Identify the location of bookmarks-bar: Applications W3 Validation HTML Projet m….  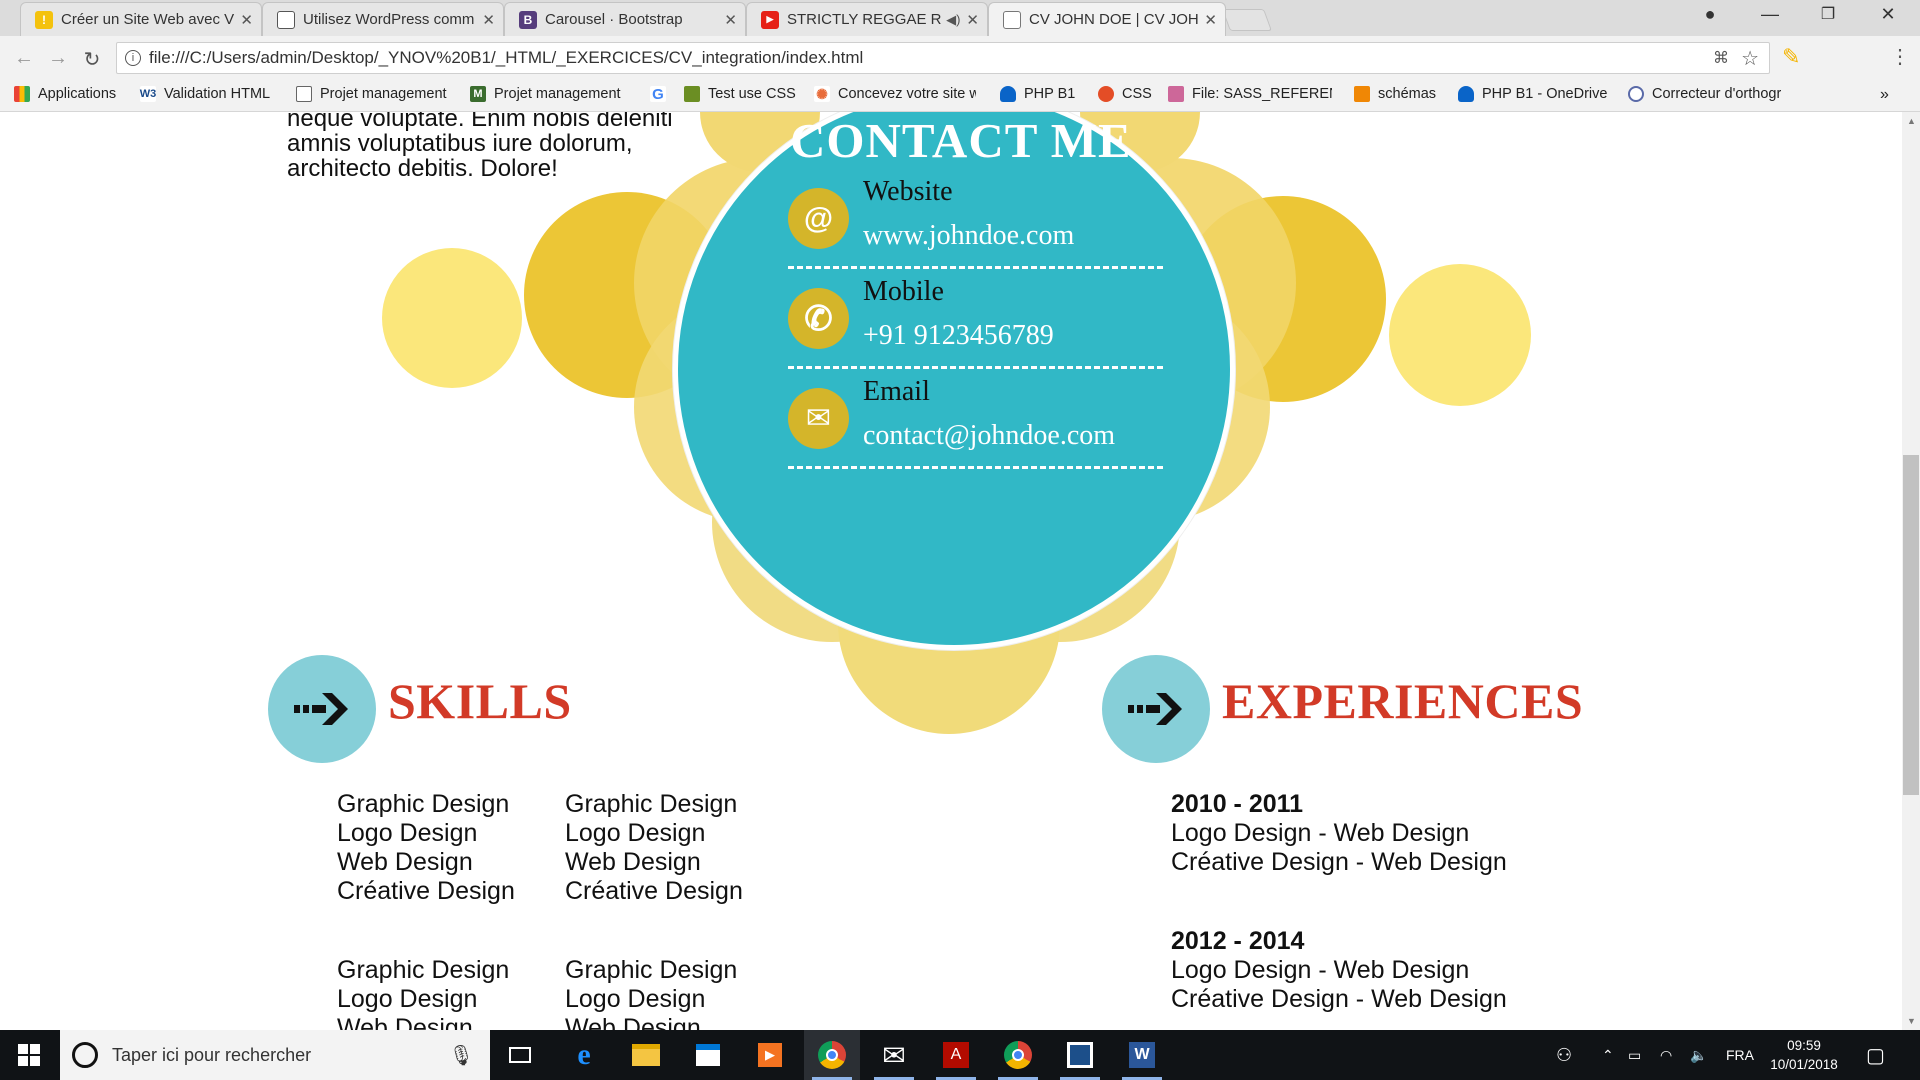
(960, 96).